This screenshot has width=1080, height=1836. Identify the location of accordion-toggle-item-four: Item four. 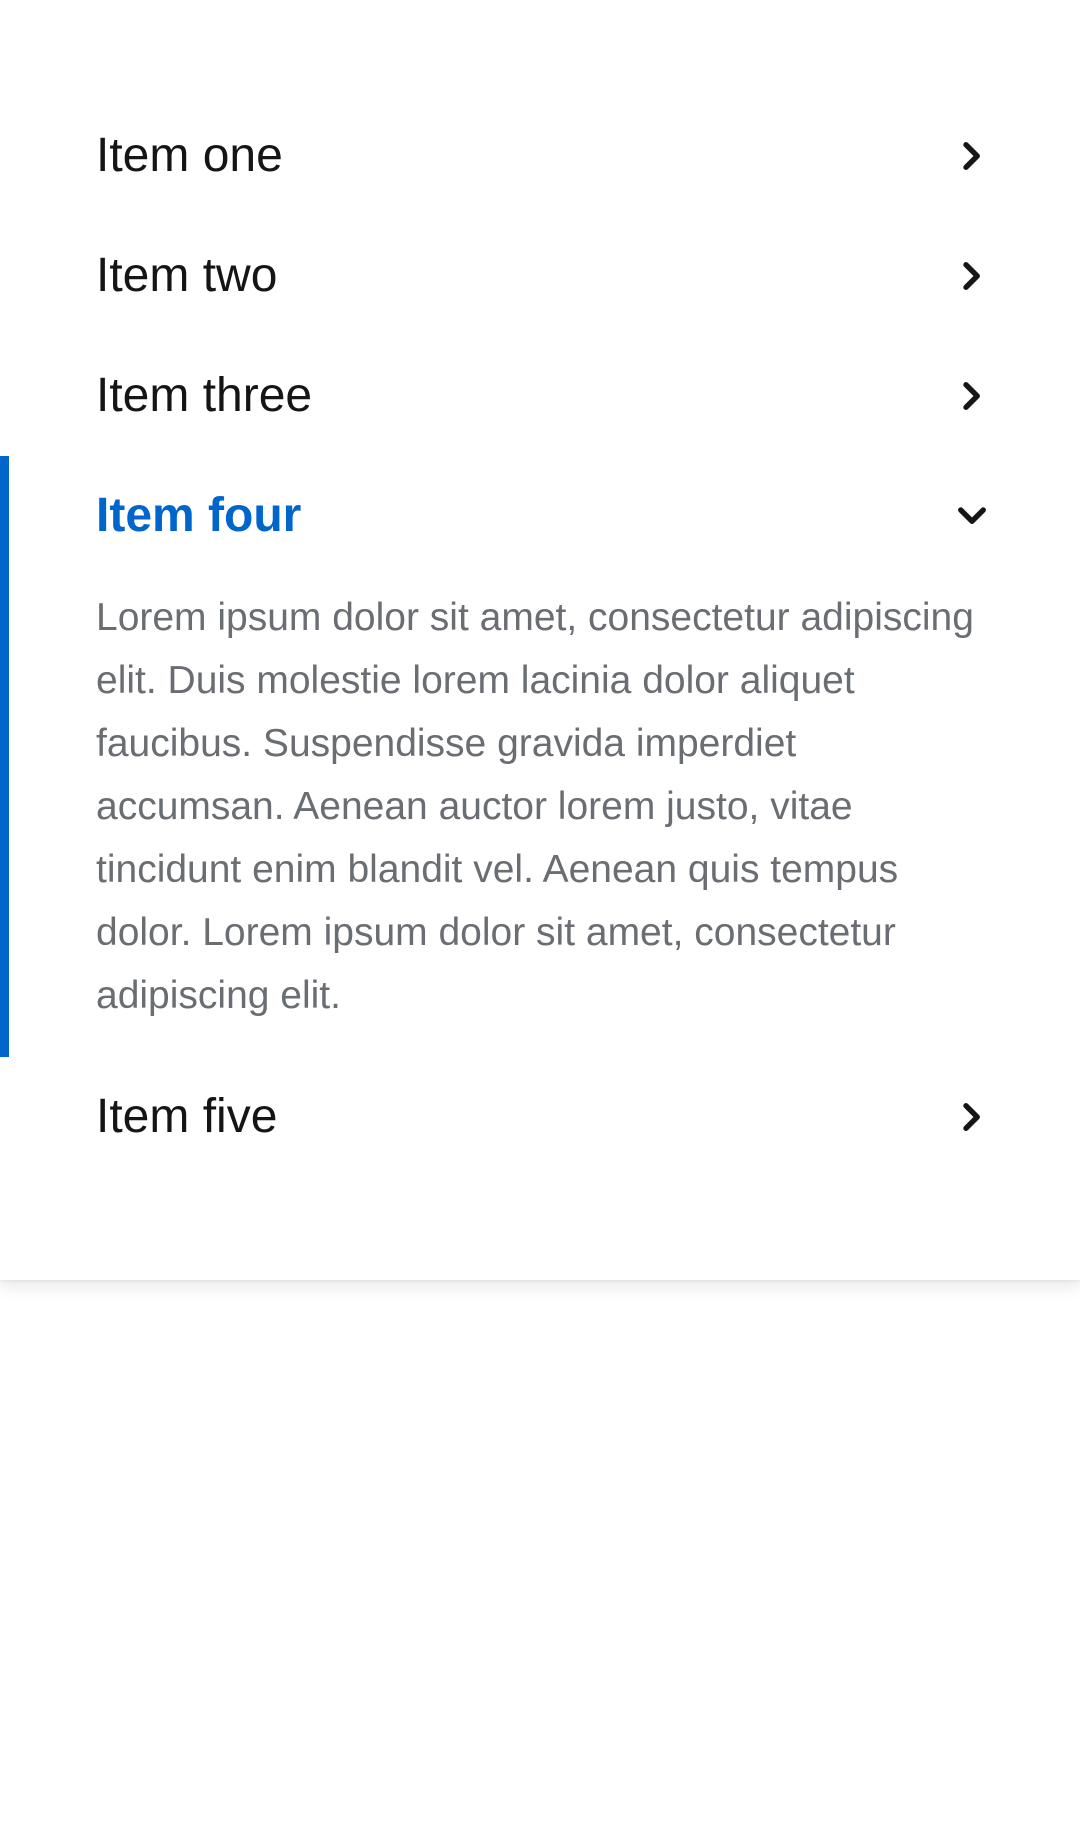
(540, 516).